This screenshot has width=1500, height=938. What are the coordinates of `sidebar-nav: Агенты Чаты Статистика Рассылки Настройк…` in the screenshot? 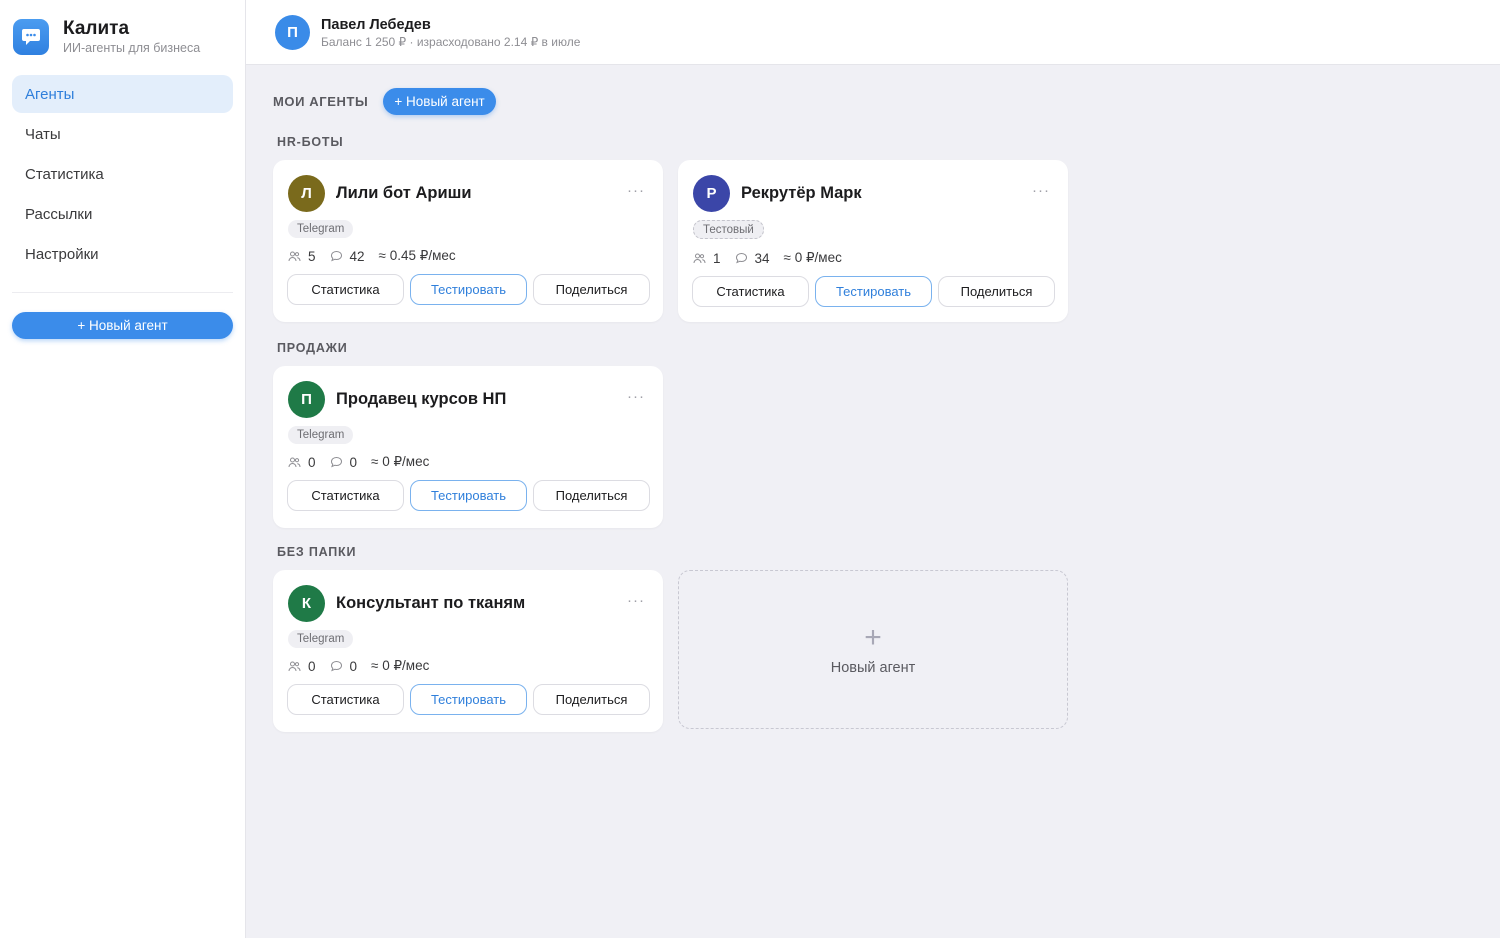 It's located at (122, 175).